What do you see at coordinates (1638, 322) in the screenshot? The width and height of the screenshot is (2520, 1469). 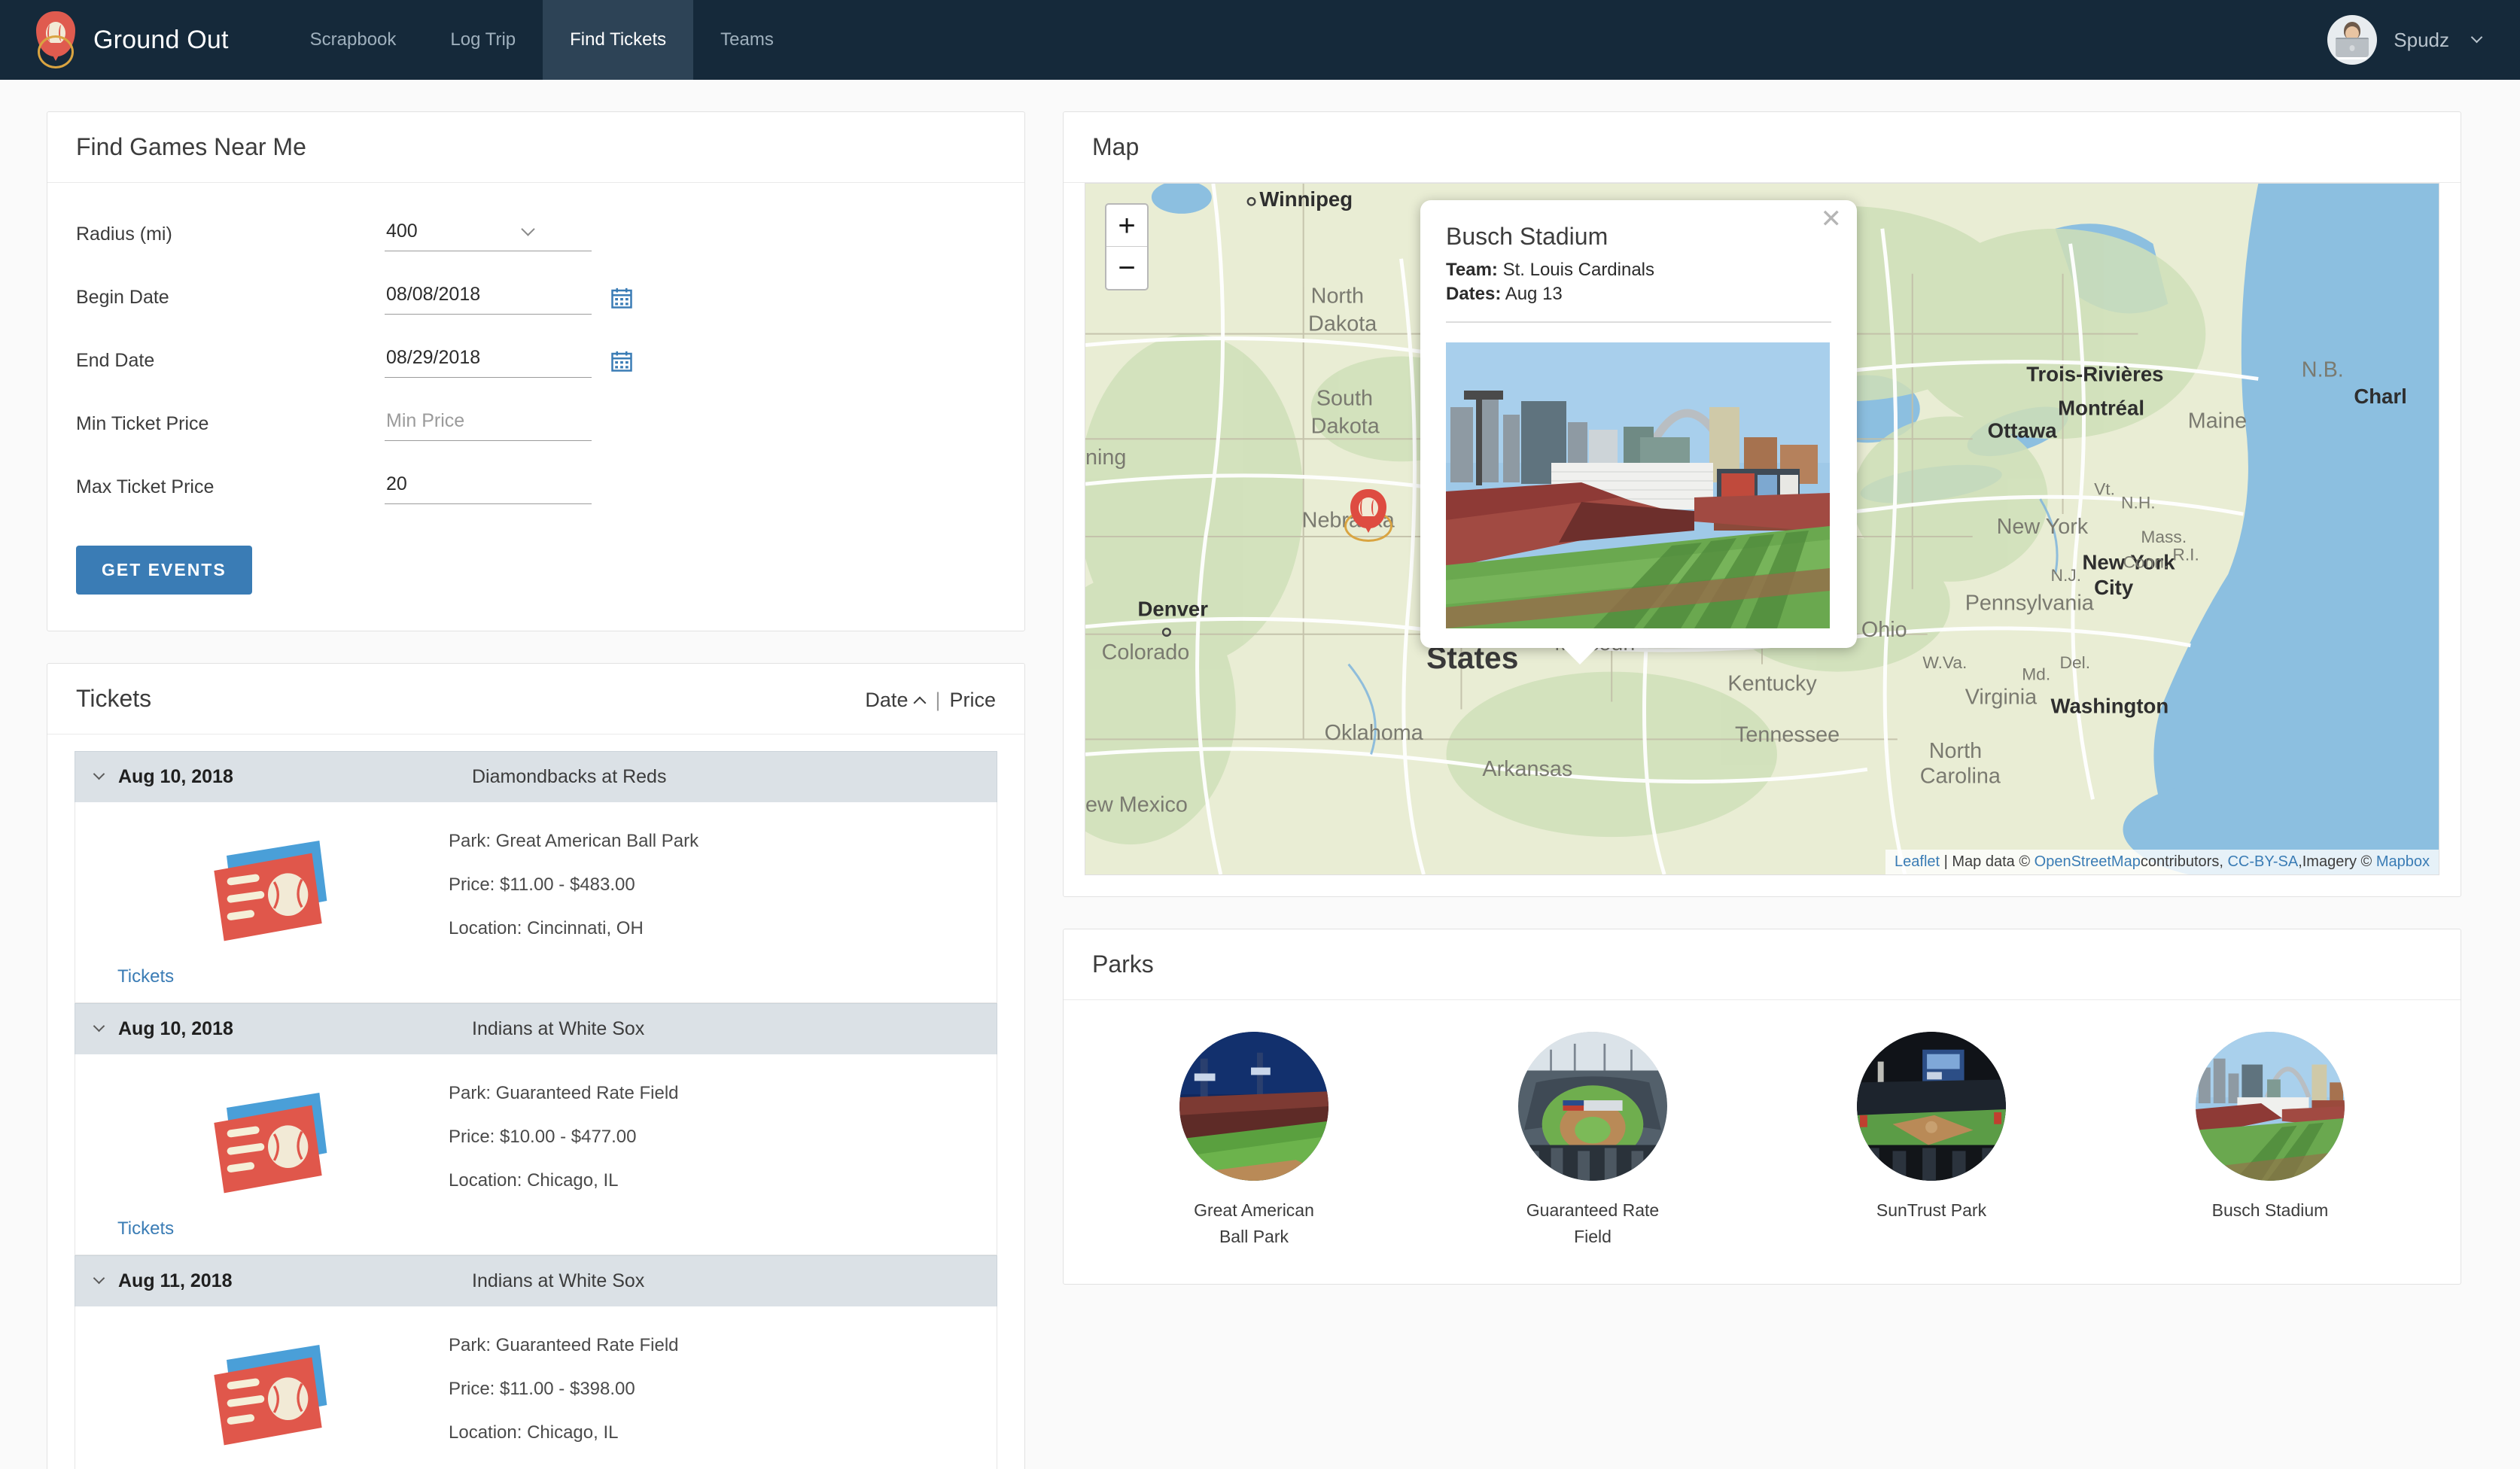 I see `divider` at bounding box center [1638, 322].